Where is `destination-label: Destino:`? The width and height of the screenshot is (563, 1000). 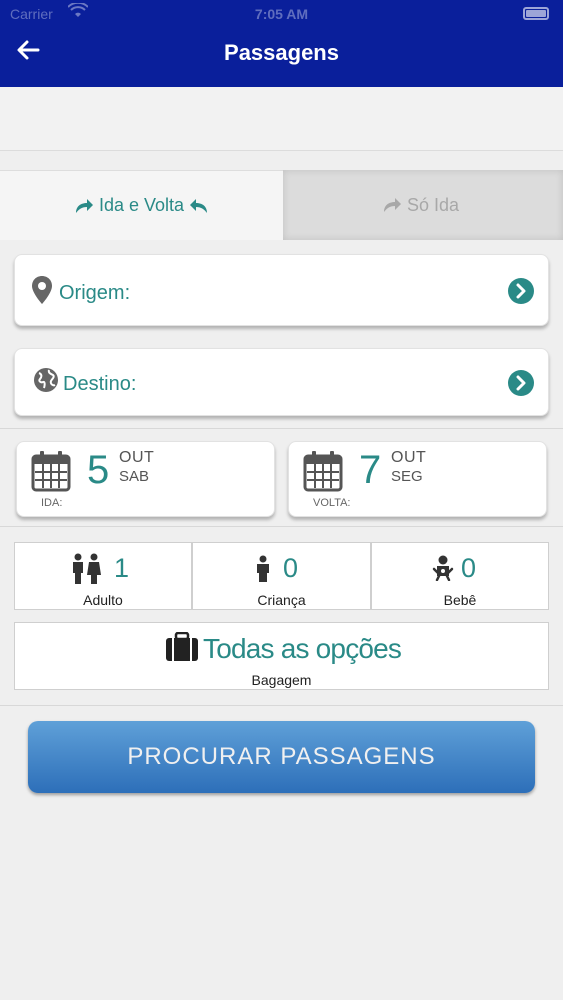 destination-label: Destino: is located at coordinates (100, 384).